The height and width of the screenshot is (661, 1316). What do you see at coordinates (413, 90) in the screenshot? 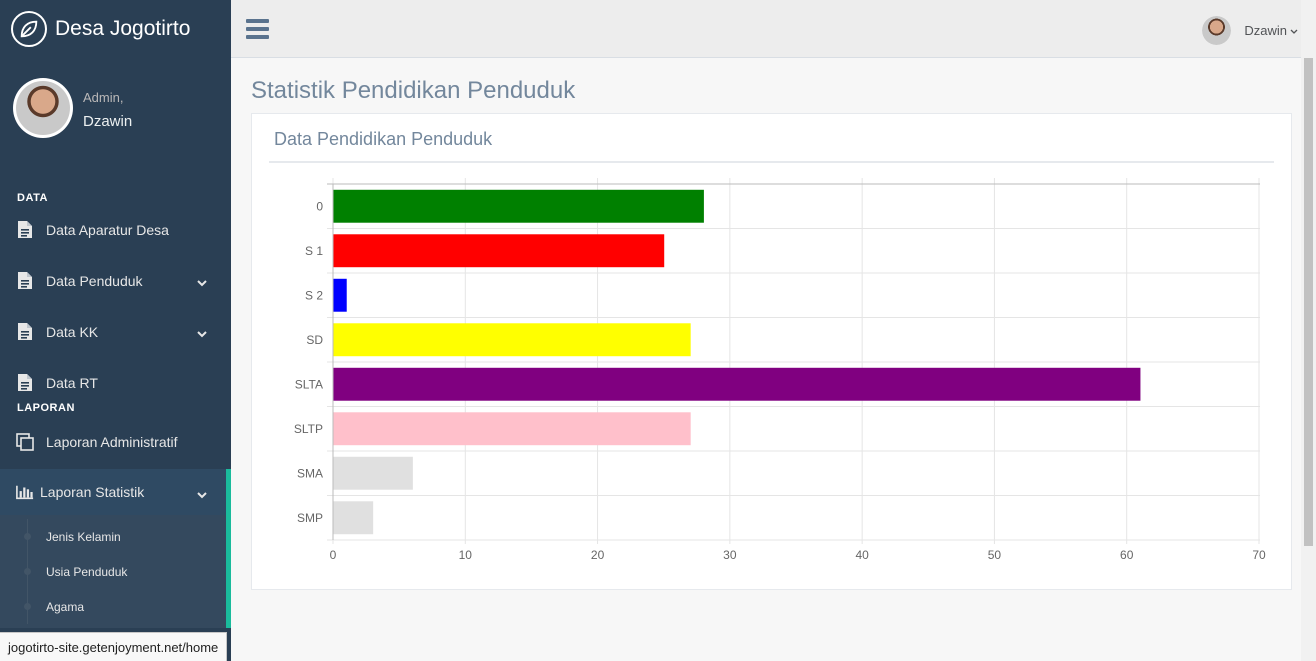
I see `page-title: Statistik Pendidikan Penduduk` at bounding box center [413, 90].